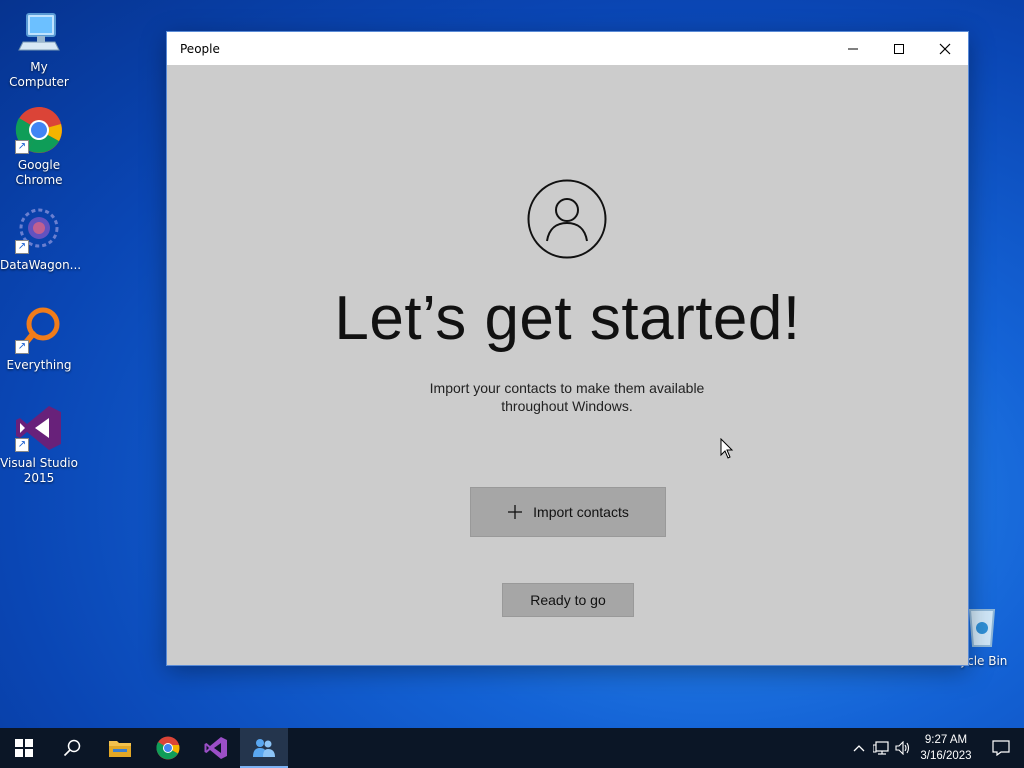  Describe the element at coordinates (946, 748) in the screenshot. I see `clock: 9:27 AM 3/16/2023` at that location.